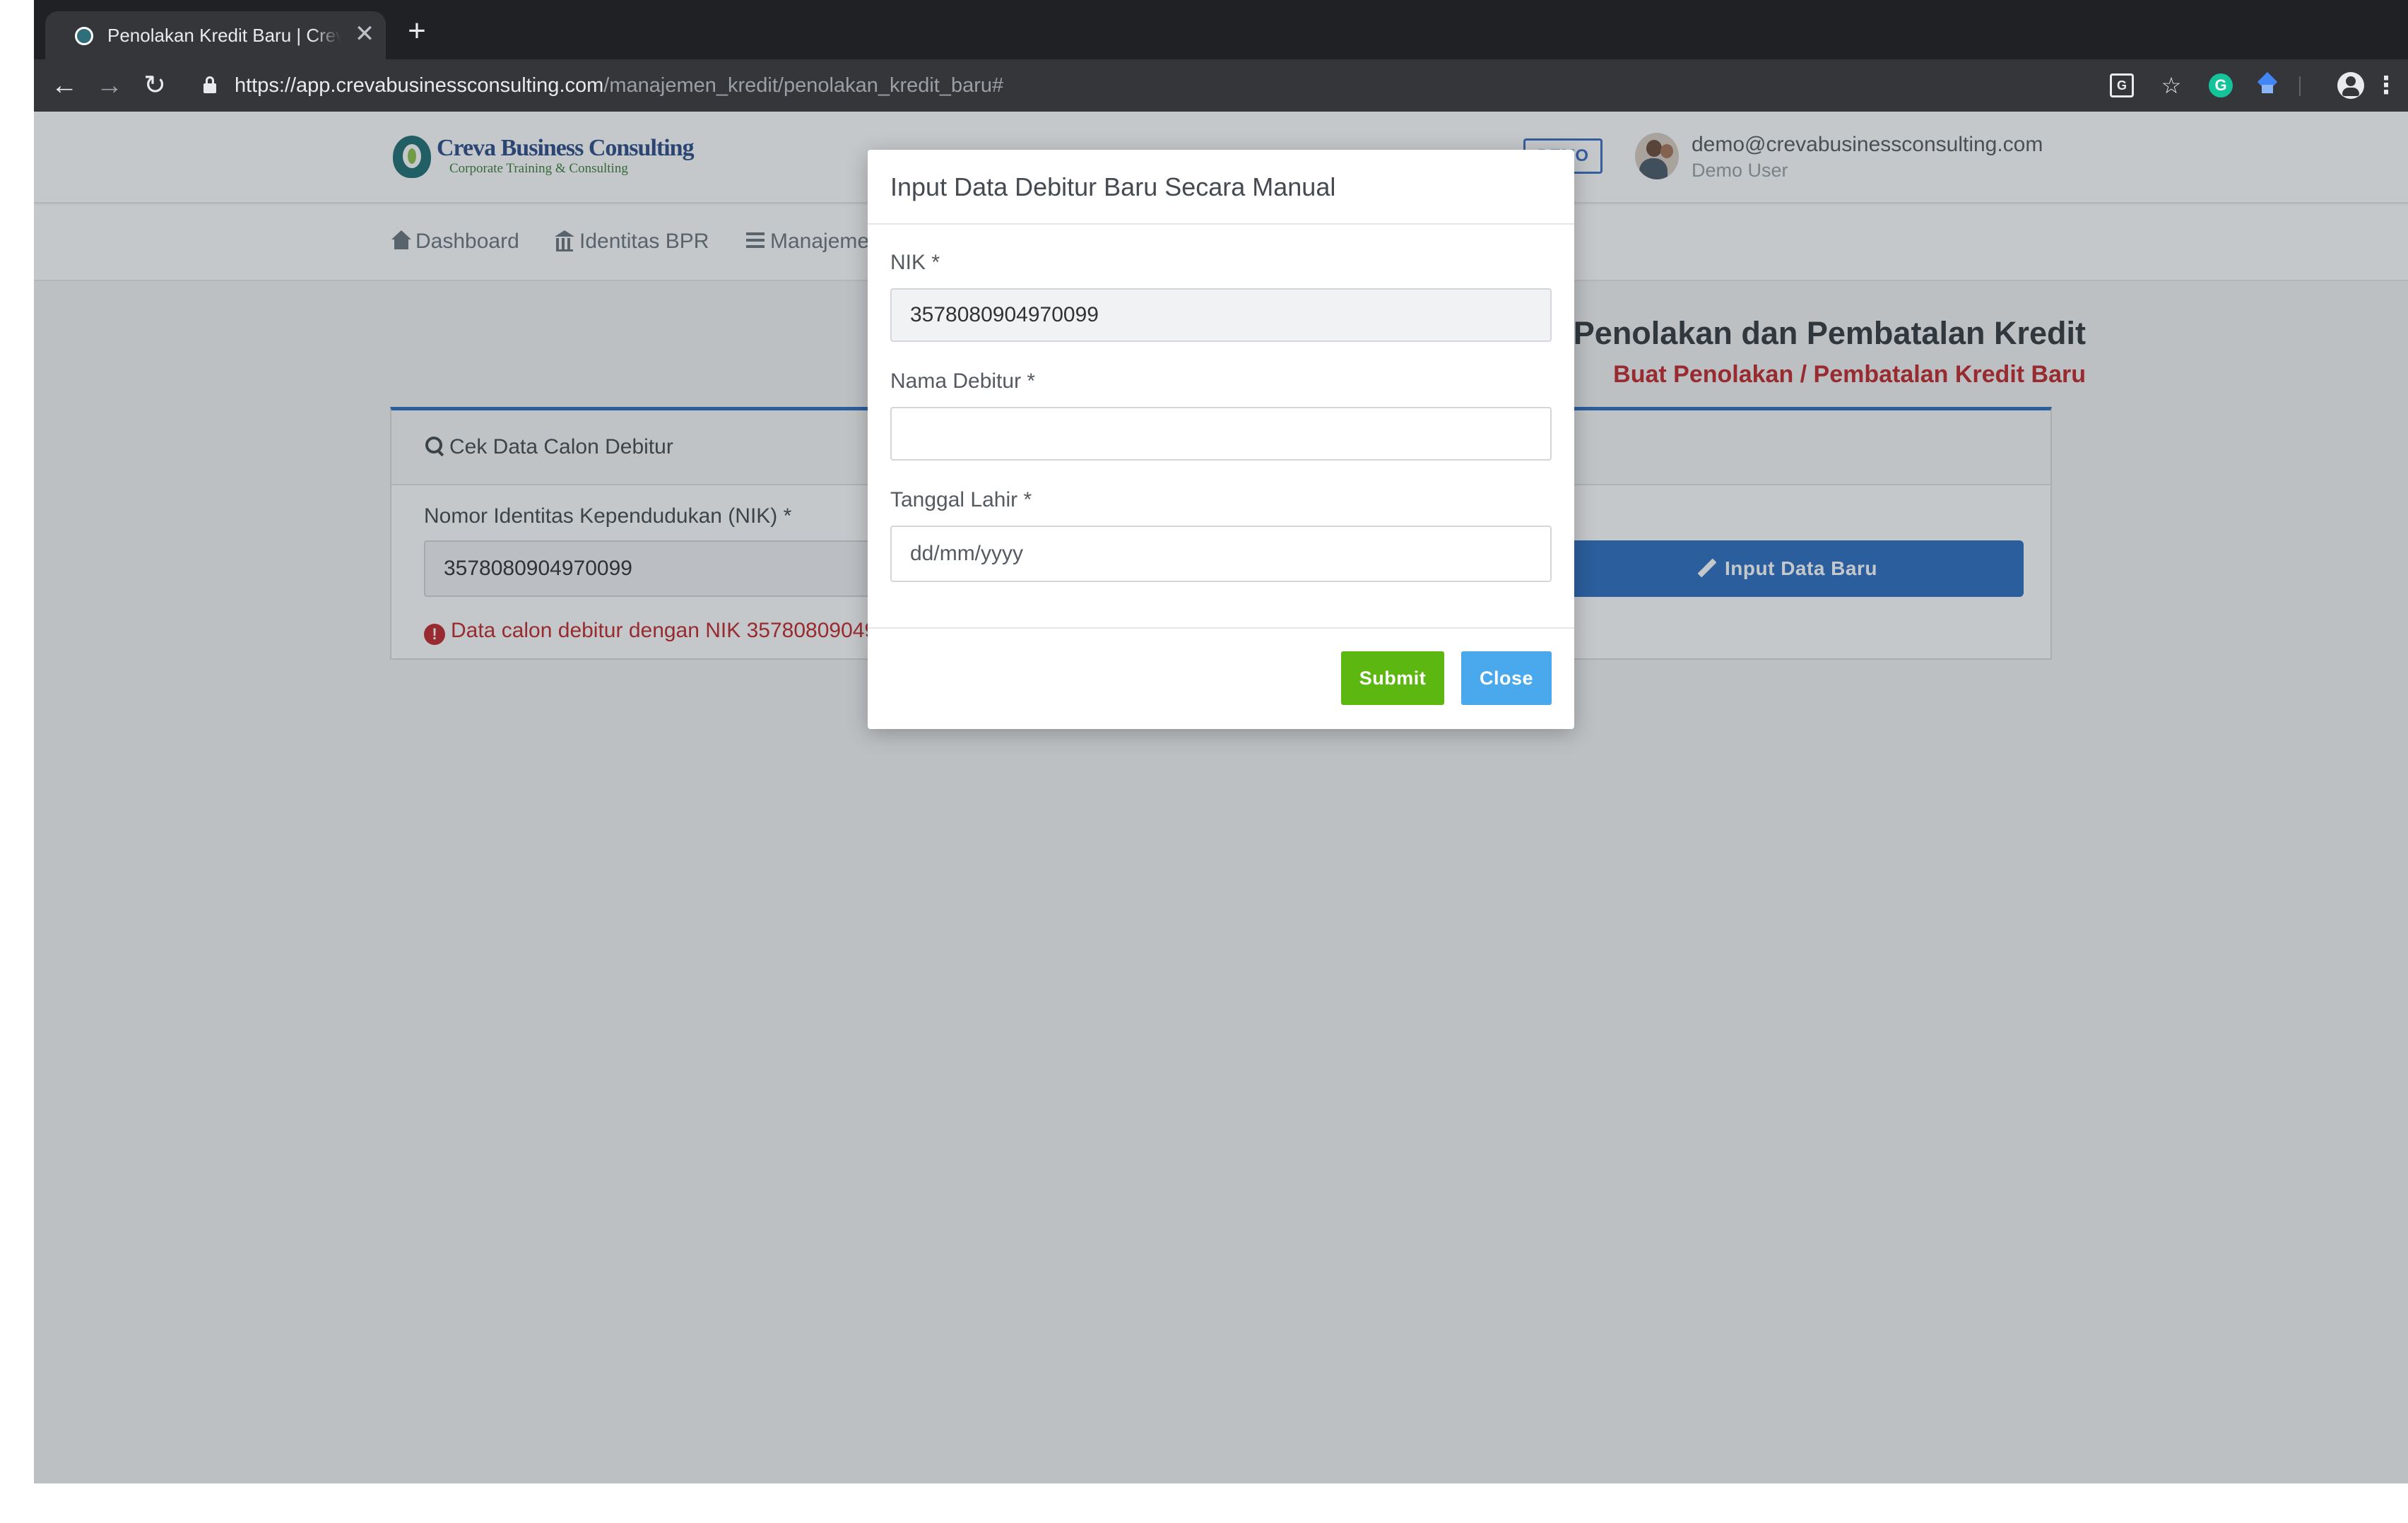  I want to click on modal-header: Input Data Debitur Baru Secara Manual, so click(1221, 187).